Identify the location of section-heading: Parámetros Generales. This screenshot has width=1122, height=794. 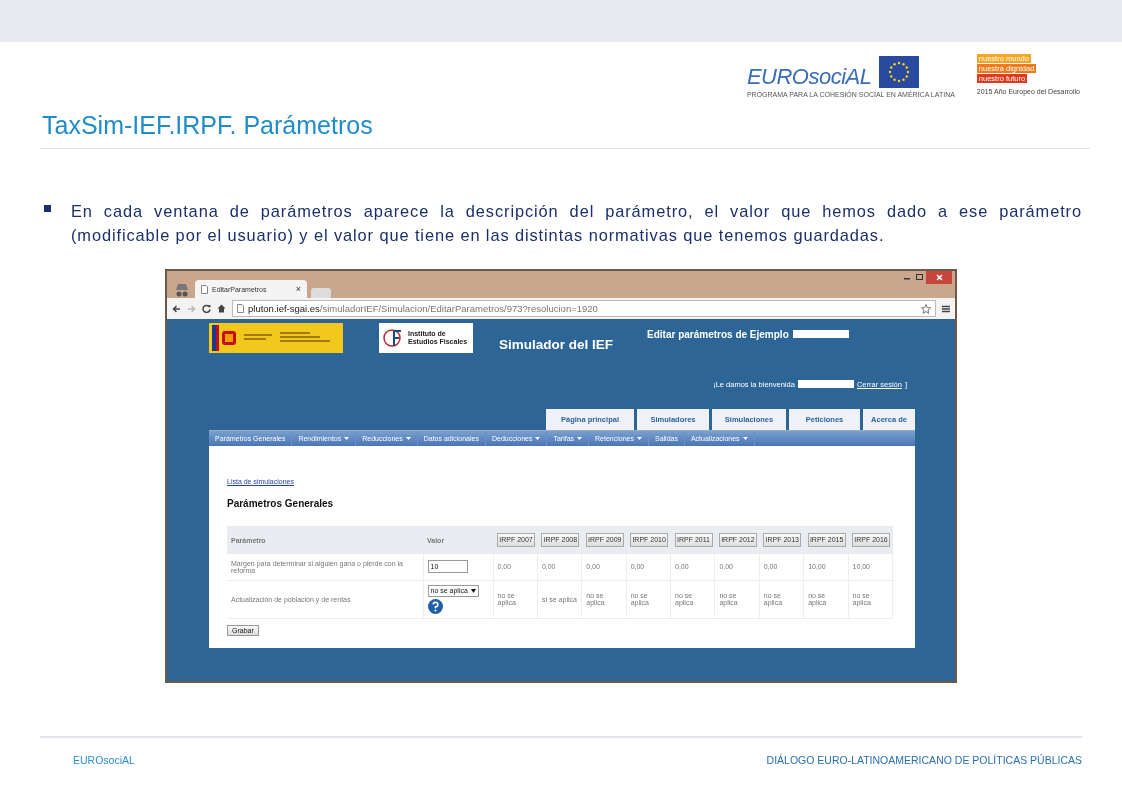
(281, 503).